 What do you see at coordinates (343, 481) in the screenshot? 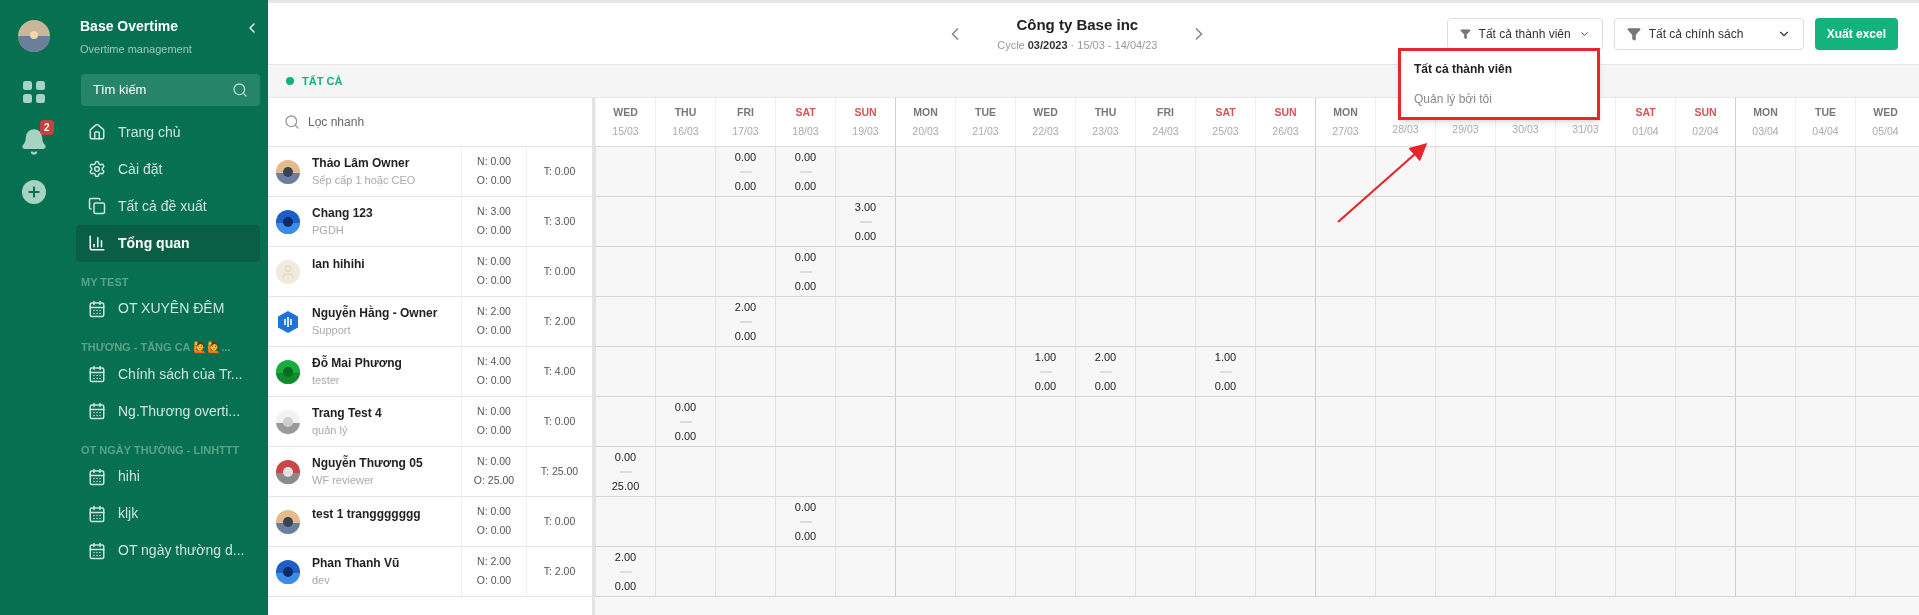
I see `employee-role: WF reviewer` at bounding box center [343, 481].